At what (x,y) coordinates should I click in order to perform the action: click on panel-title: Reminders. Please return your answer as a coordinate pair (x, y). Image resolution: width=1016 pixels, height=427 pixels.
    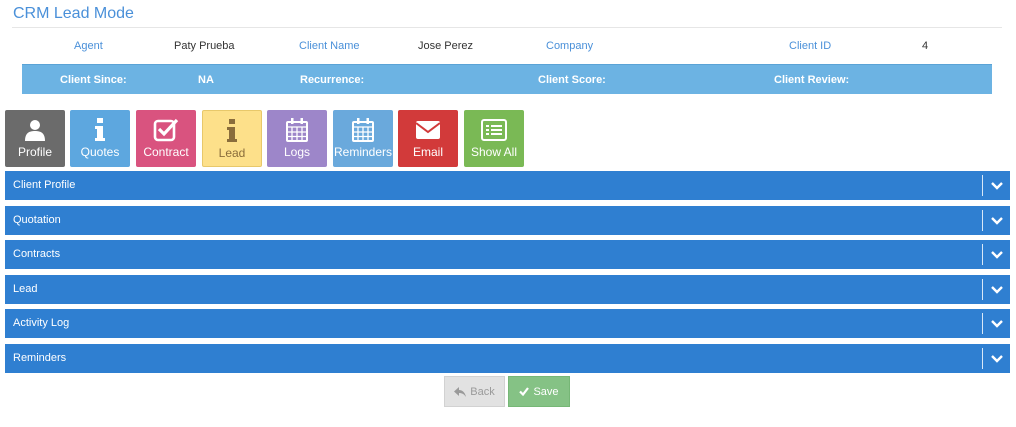
    Looking at the image, I should click on (40, 357).